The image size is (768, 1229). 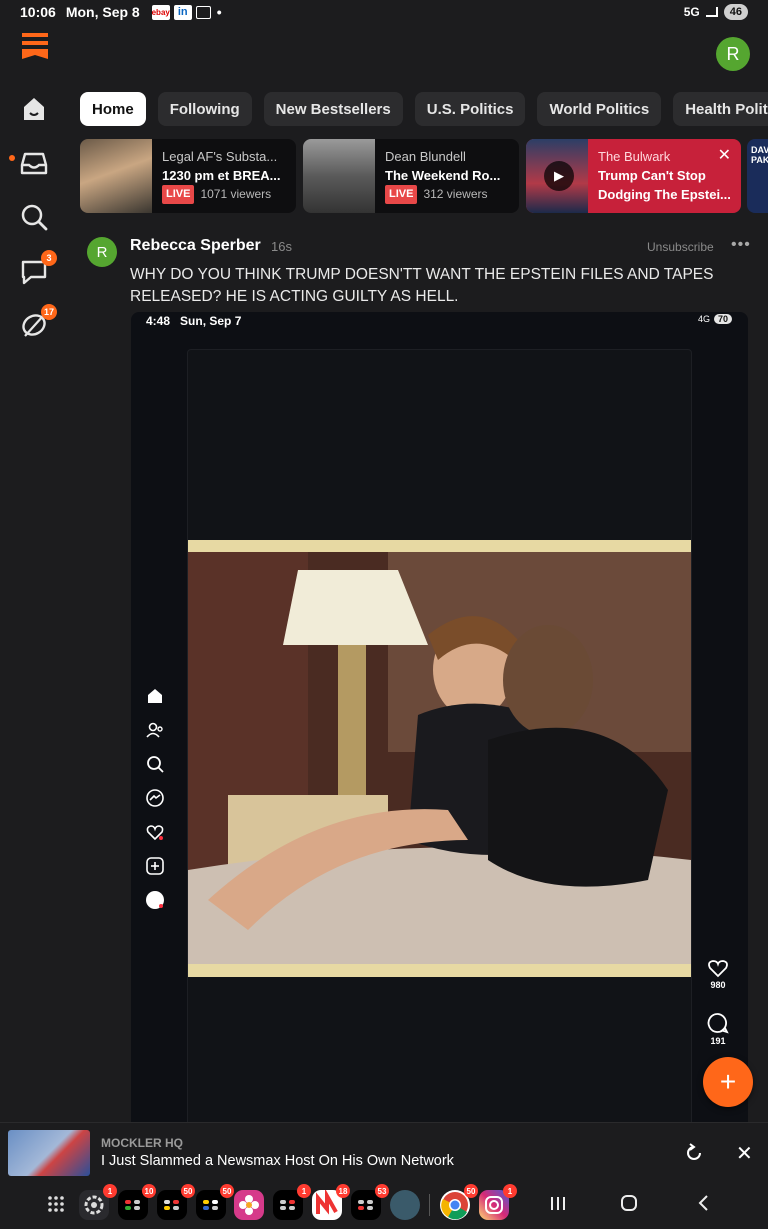 I want to click on play-icon: ▶, so click(x=559, y=176).